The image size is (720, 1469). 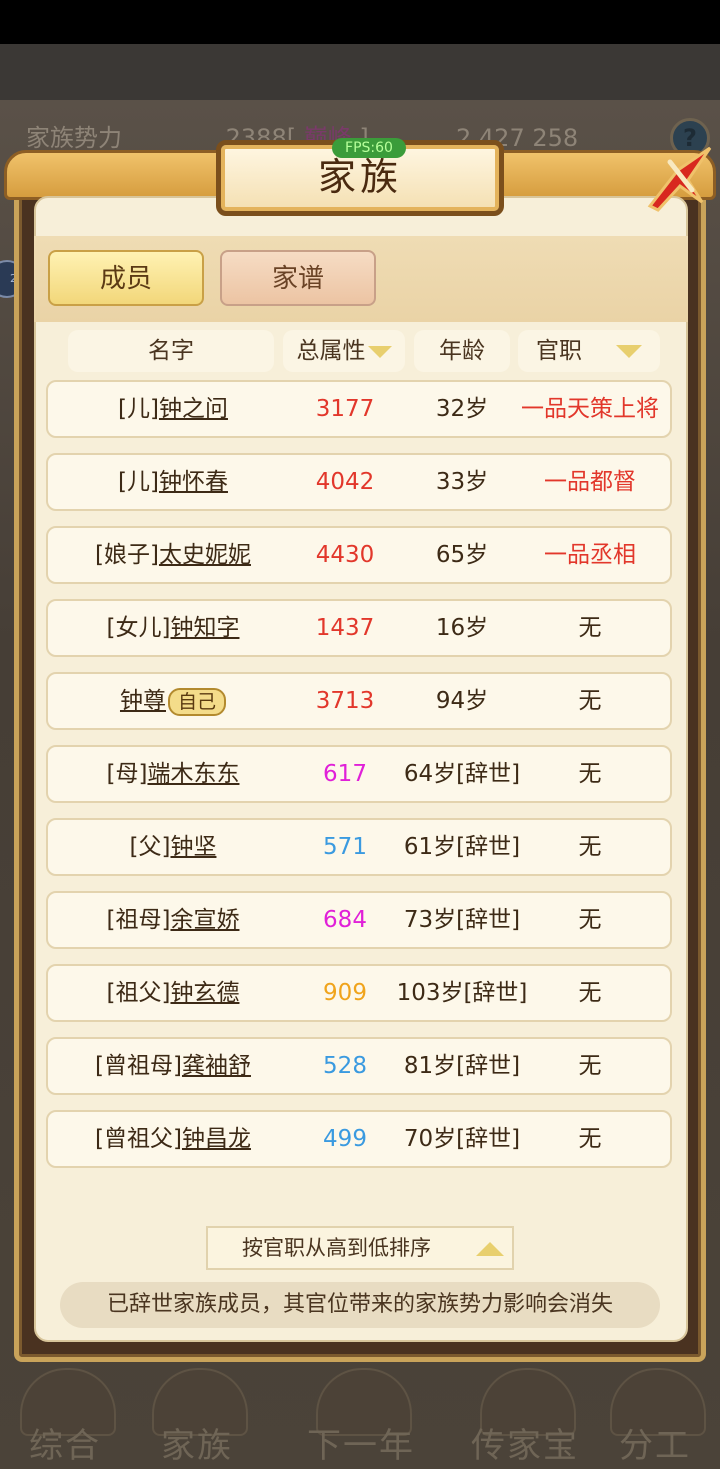 What do you see at coordinates (359, 482) in the screenshot?
I see `member-row: [儿]钟怀春 4042 33岁 一品都督` at bounding box center [359, 482].